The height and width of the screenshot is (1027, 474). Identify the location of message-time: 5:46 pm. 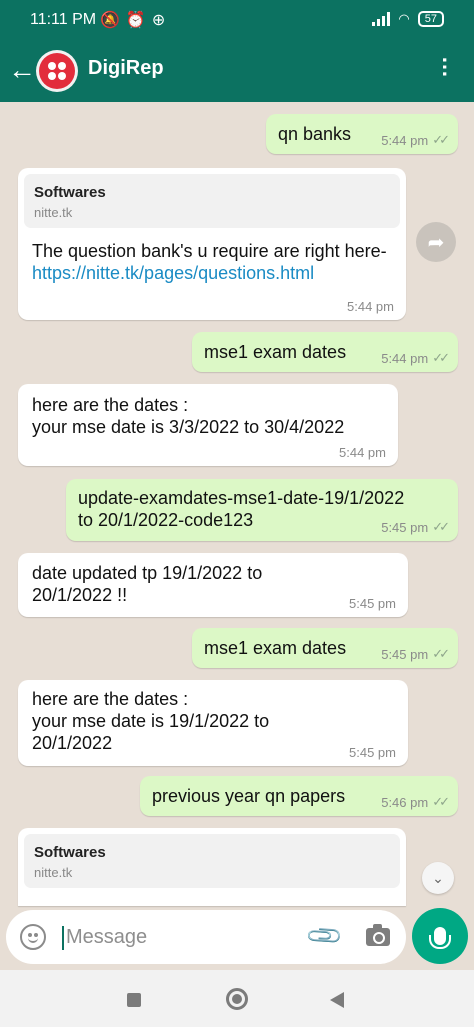
(405, 802).